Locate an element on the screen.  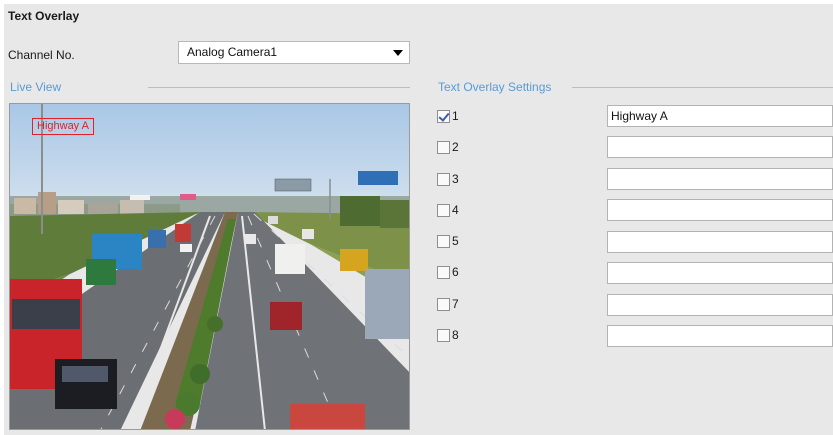
chevron-down-icon is located at coordinates (398, 53).